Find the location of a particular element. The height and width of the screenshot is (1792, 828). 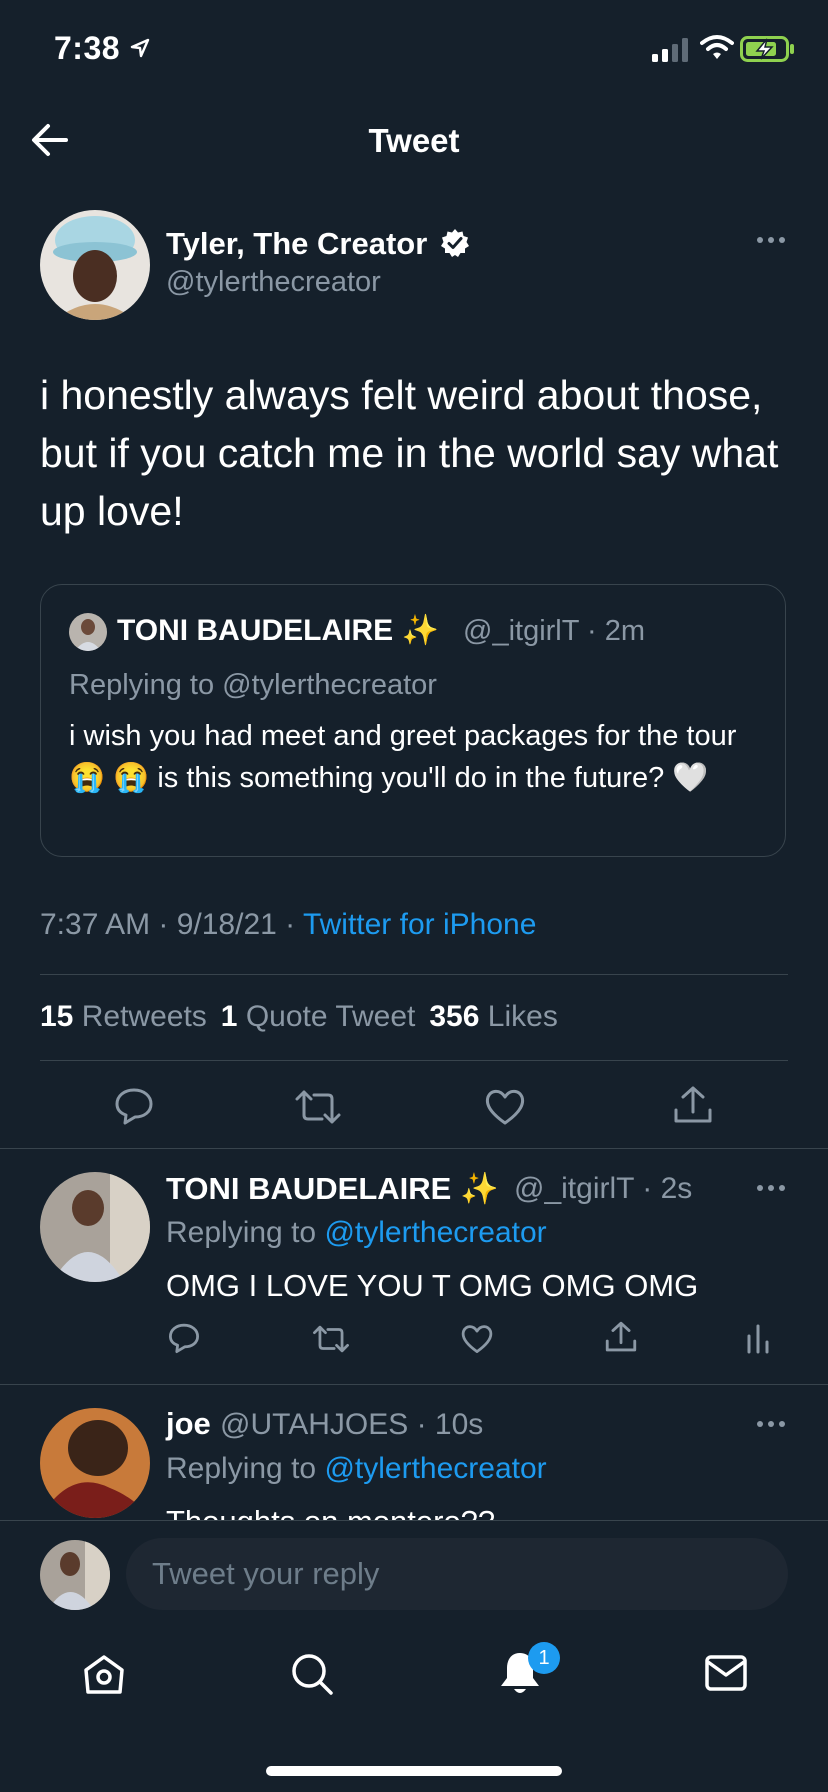

author-name: Tyler, The Creator is located at coordinates (296, 244).